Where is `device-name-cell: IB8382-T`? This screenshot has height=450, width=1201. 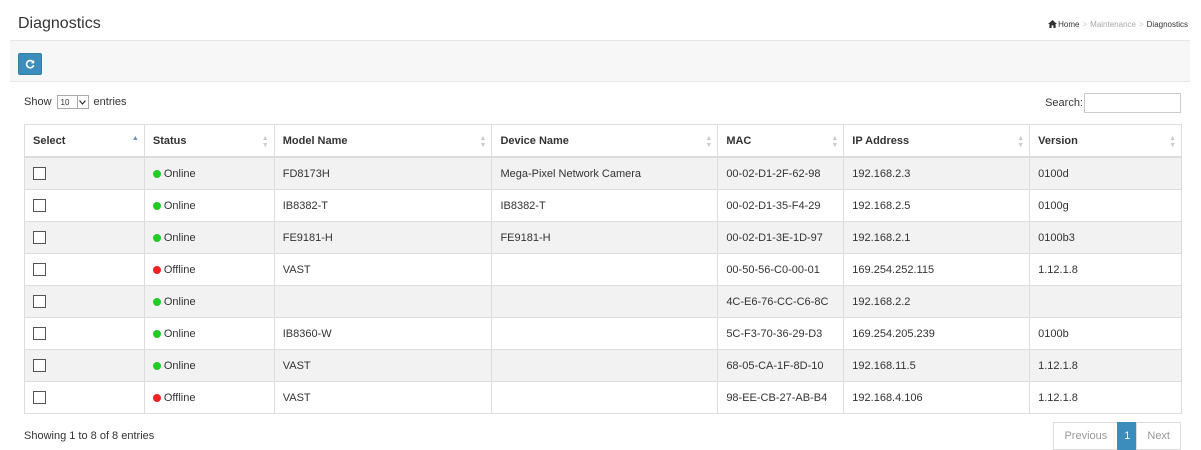
device-name-cell: IB8382-T is located at coordinates (605, 205).